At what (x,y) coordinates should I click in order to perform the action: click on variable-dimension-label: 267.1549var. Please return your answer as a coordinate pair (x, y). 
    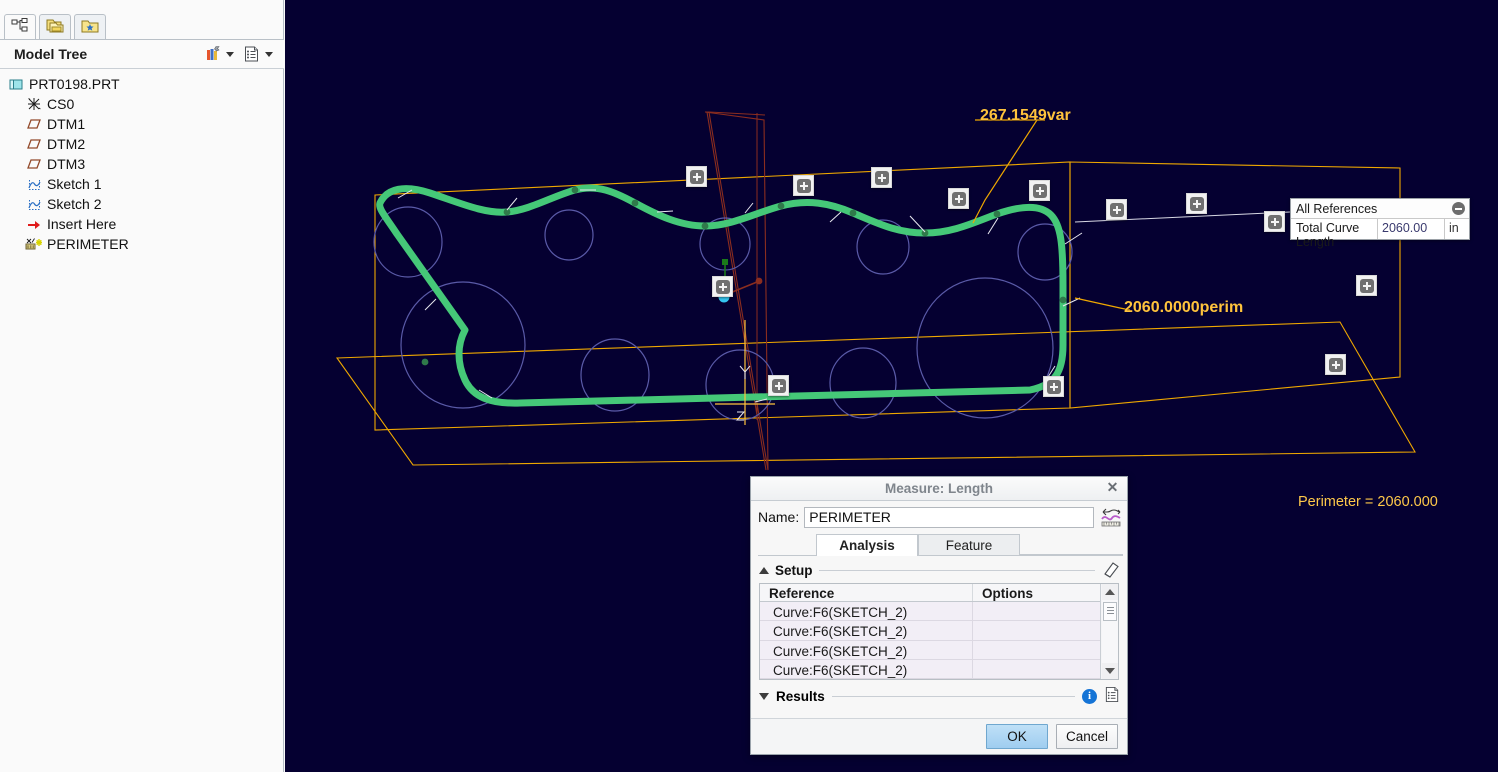
    Looking at the image, I should click on (1025, 116).